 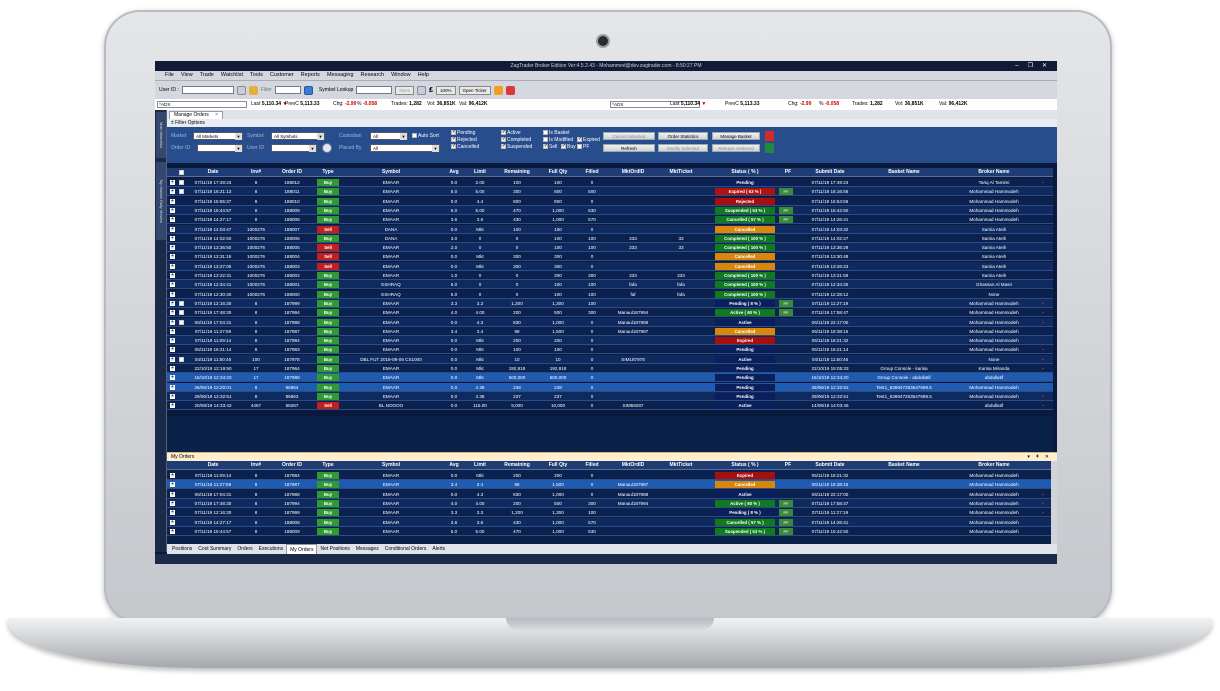 What do you see at coordinates (302, 549) in the screenshot?
I see `tab-my-orders: My Orders` at bounding box center [302, 549].